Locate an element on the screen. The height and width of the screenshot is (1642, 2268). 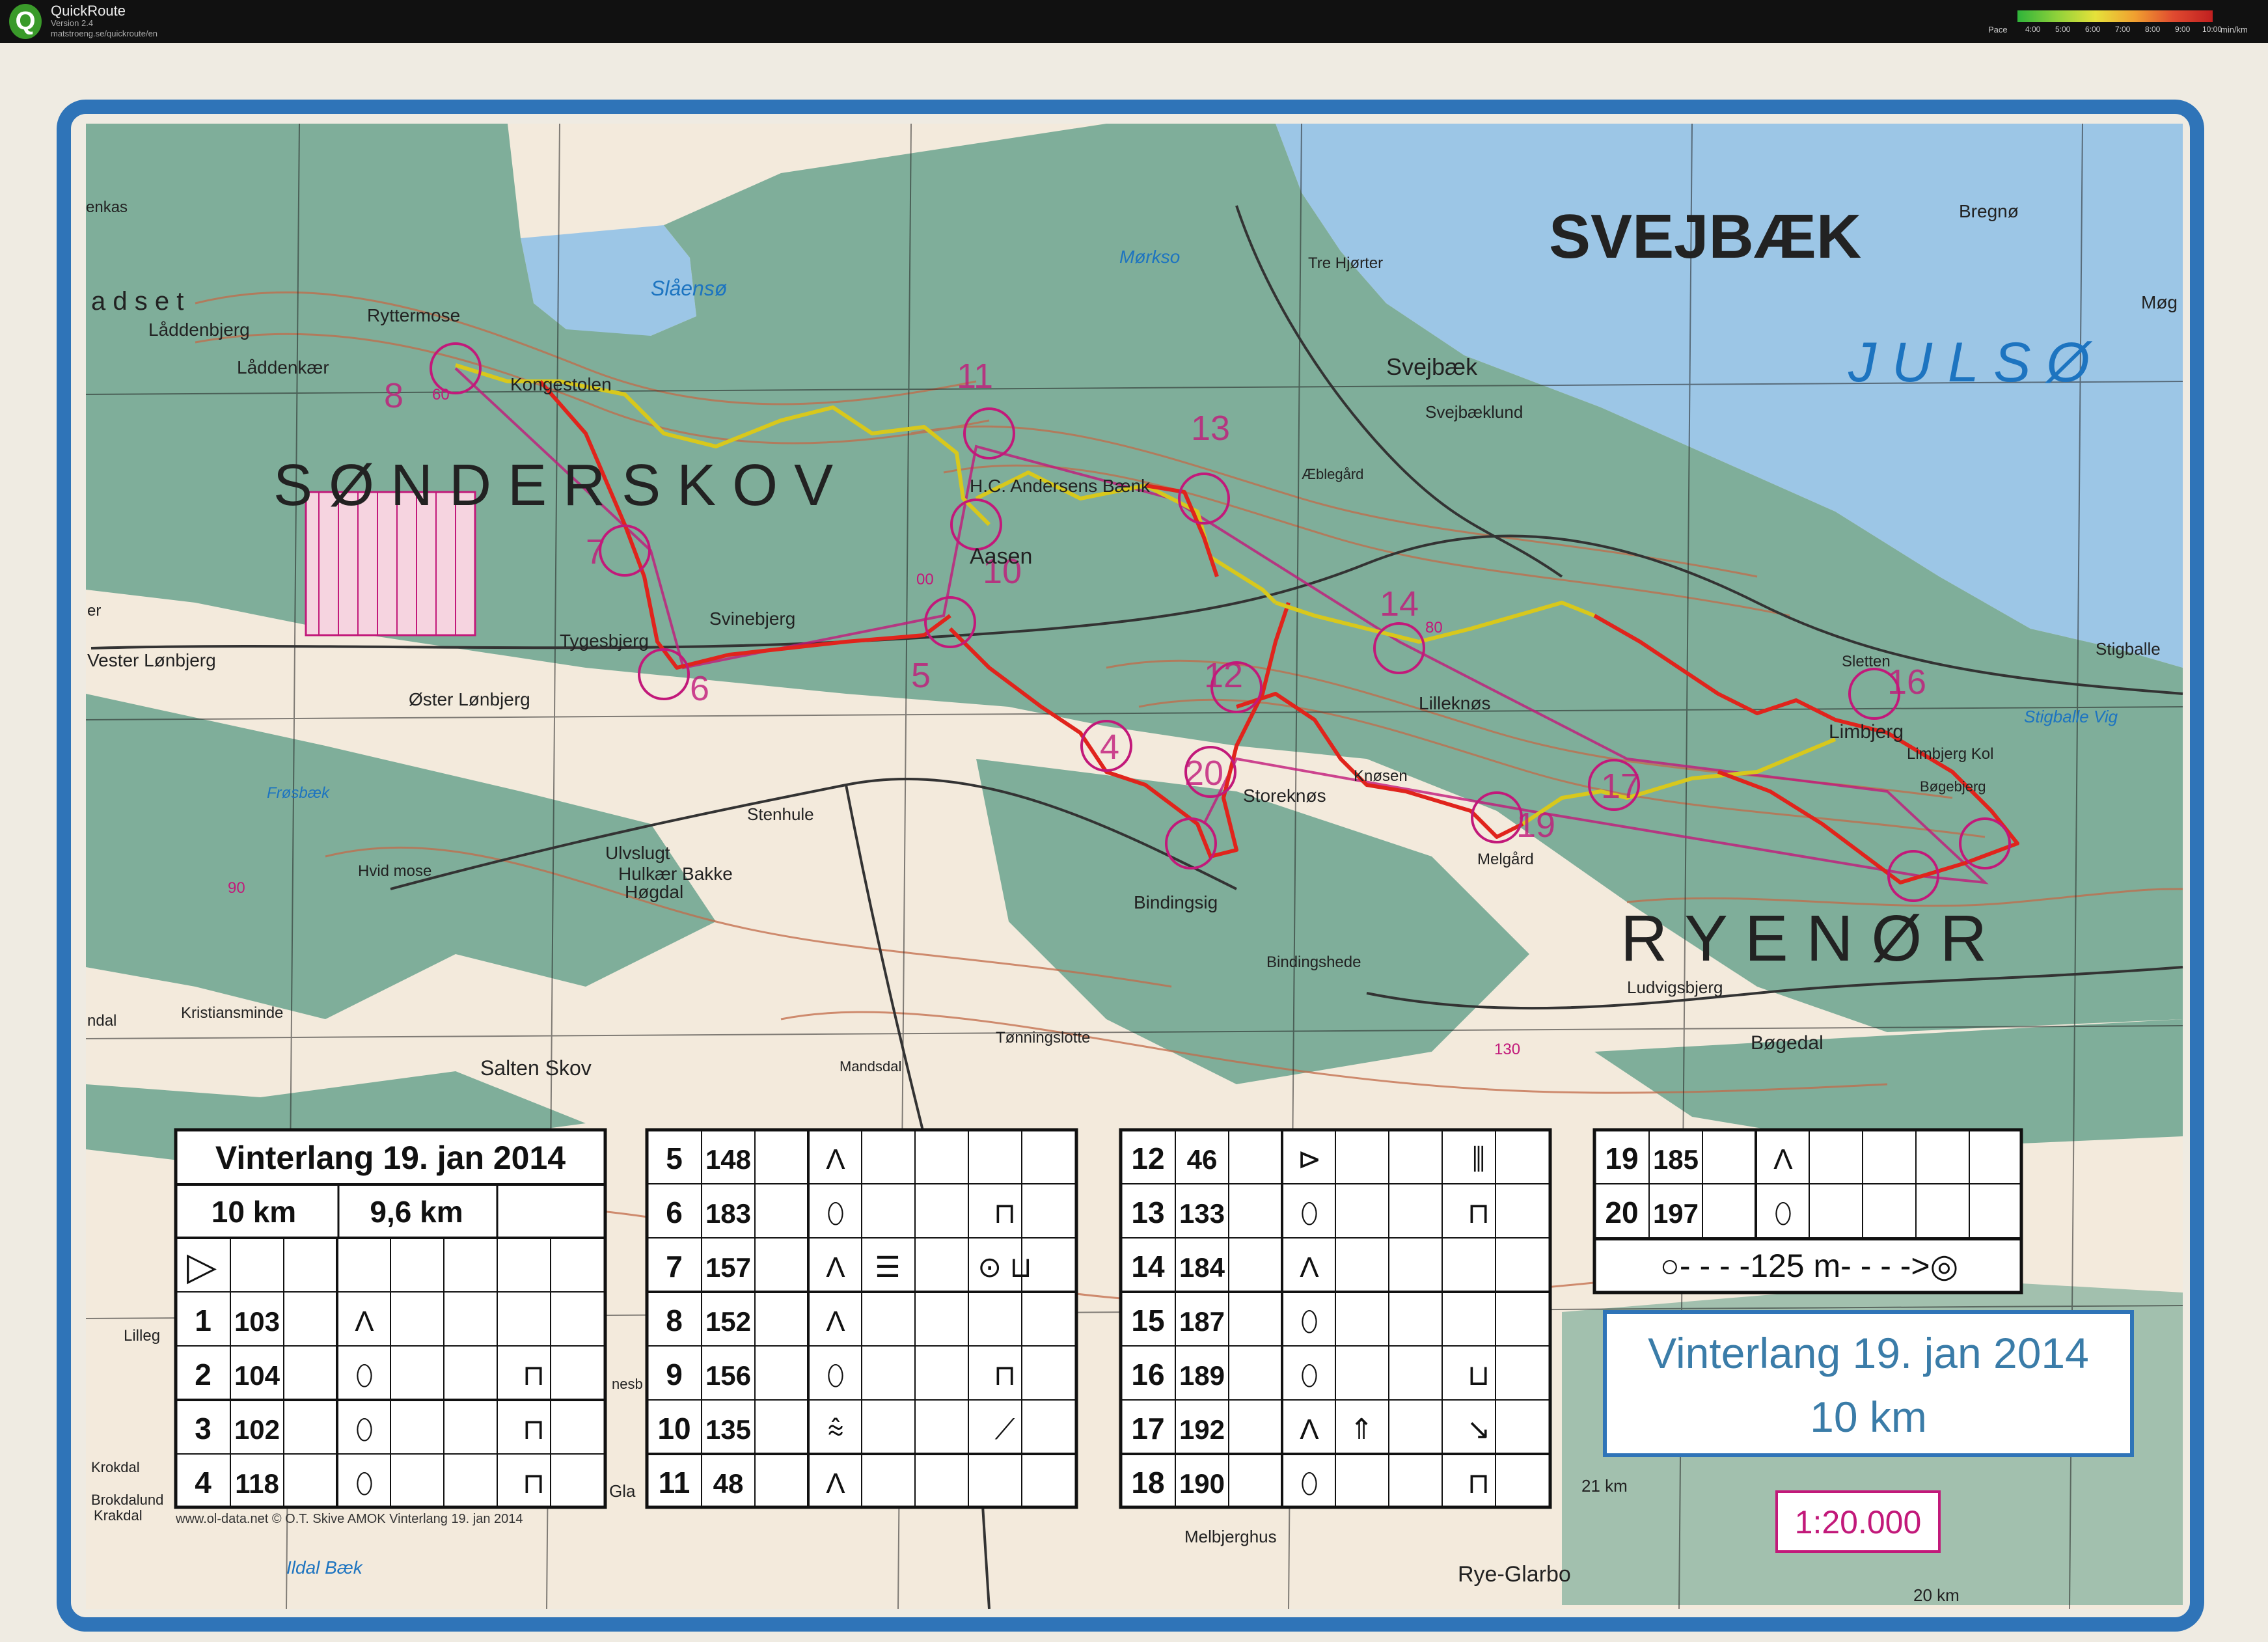
place-label: Bøgebjerg is located at coordinates (1953, 786).